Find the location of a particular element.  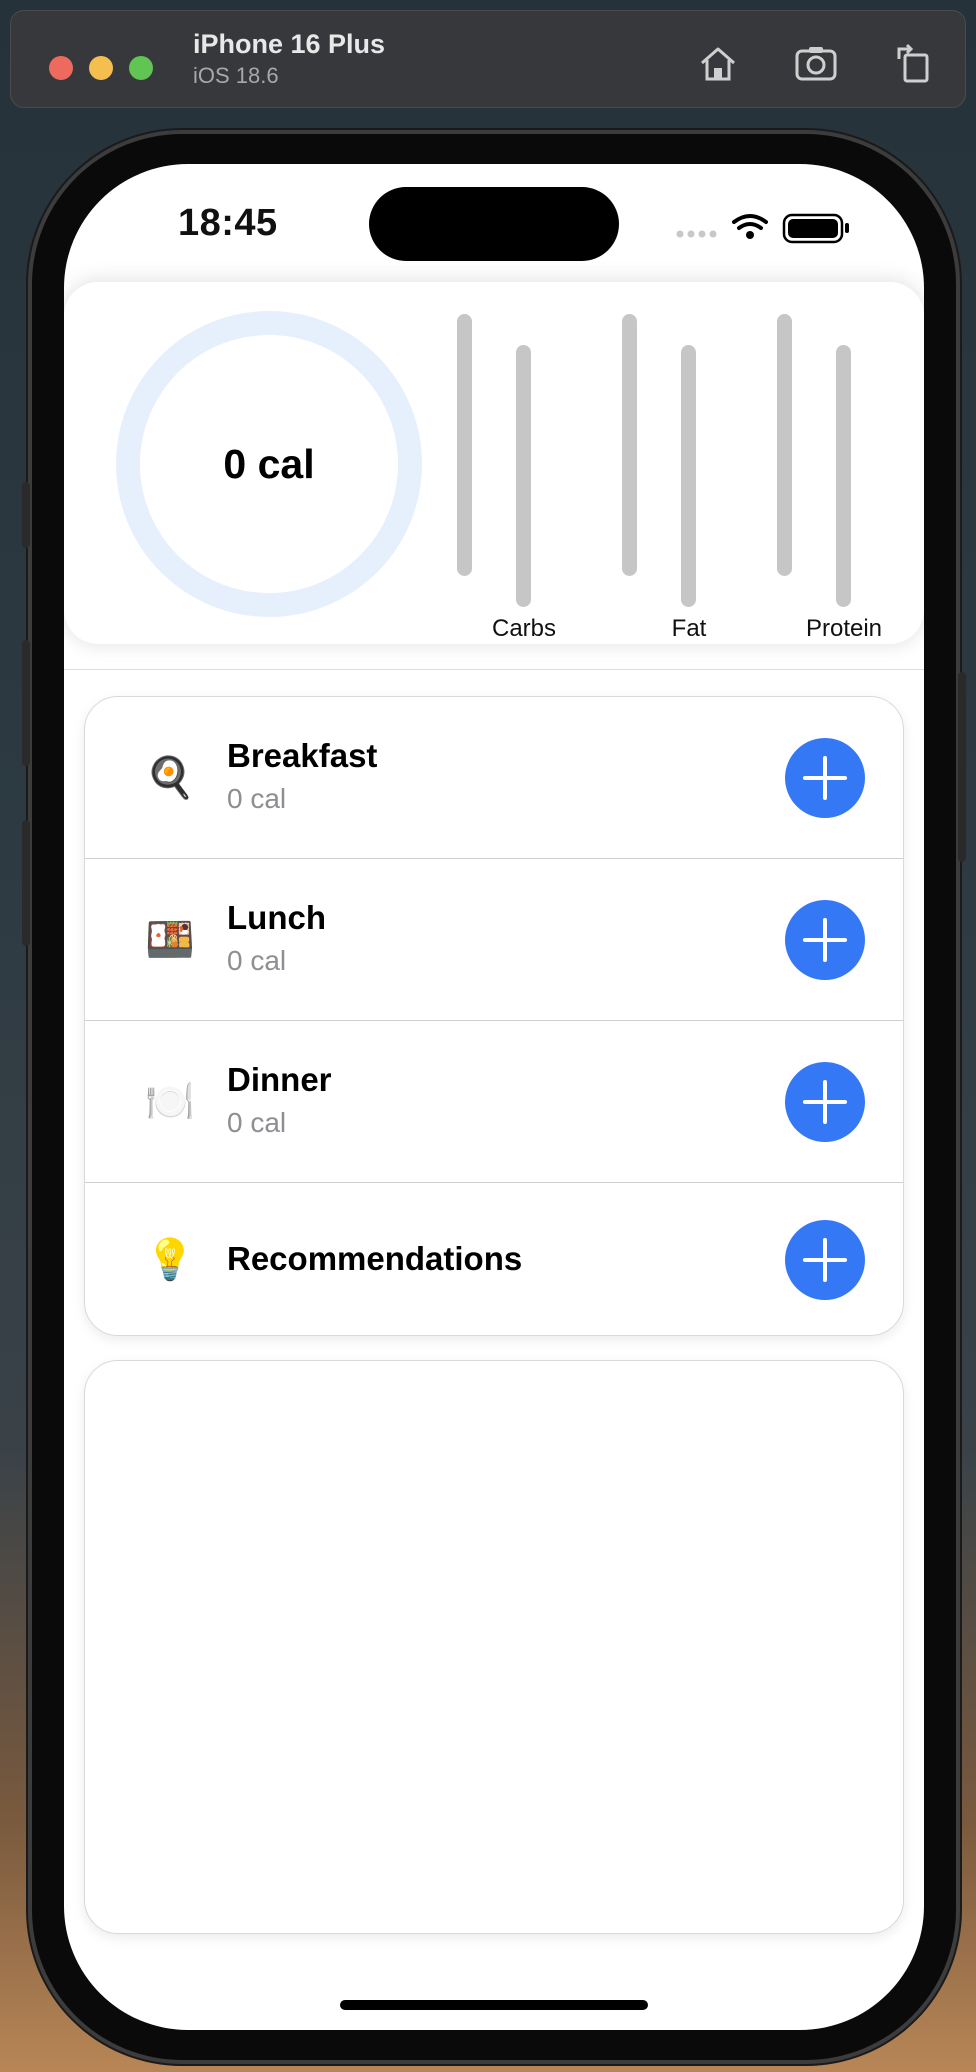

volume-up-button is located at coordinates (26, 703).